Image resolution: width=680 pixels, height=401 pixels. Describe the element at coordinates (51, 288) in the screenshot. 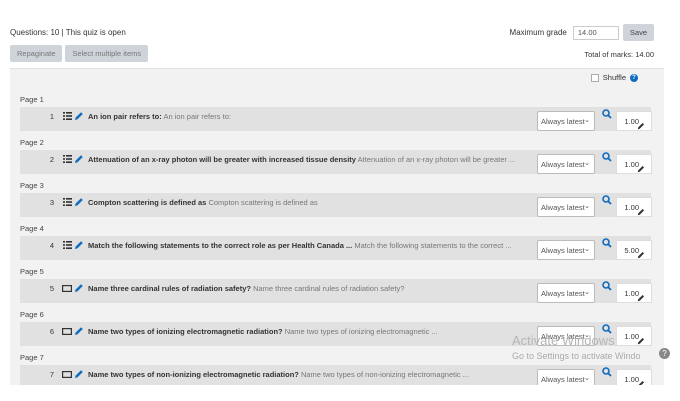

I see `slot-number: 5` at that location.